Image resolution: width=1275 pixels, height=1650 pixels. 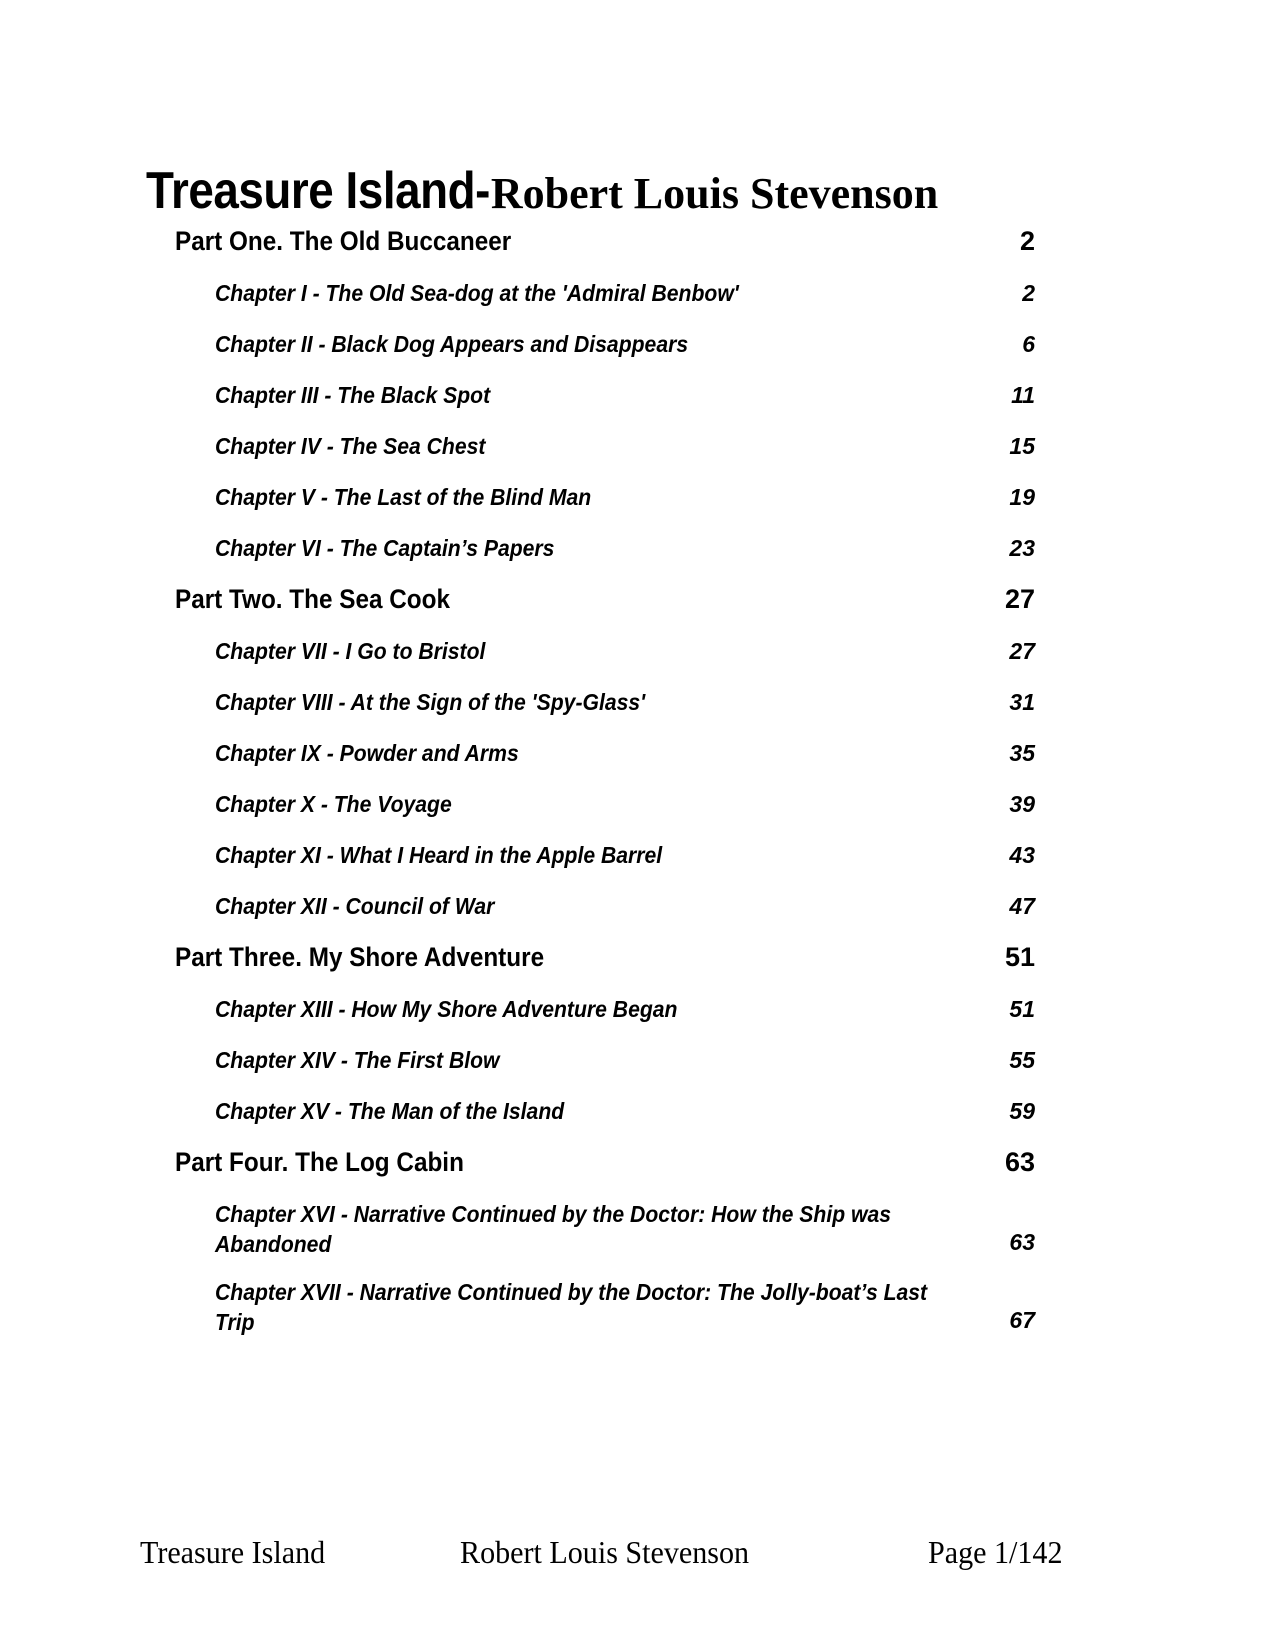 I want to click on toc-chapter-page-number: 35, so click(x=1022, y=753).